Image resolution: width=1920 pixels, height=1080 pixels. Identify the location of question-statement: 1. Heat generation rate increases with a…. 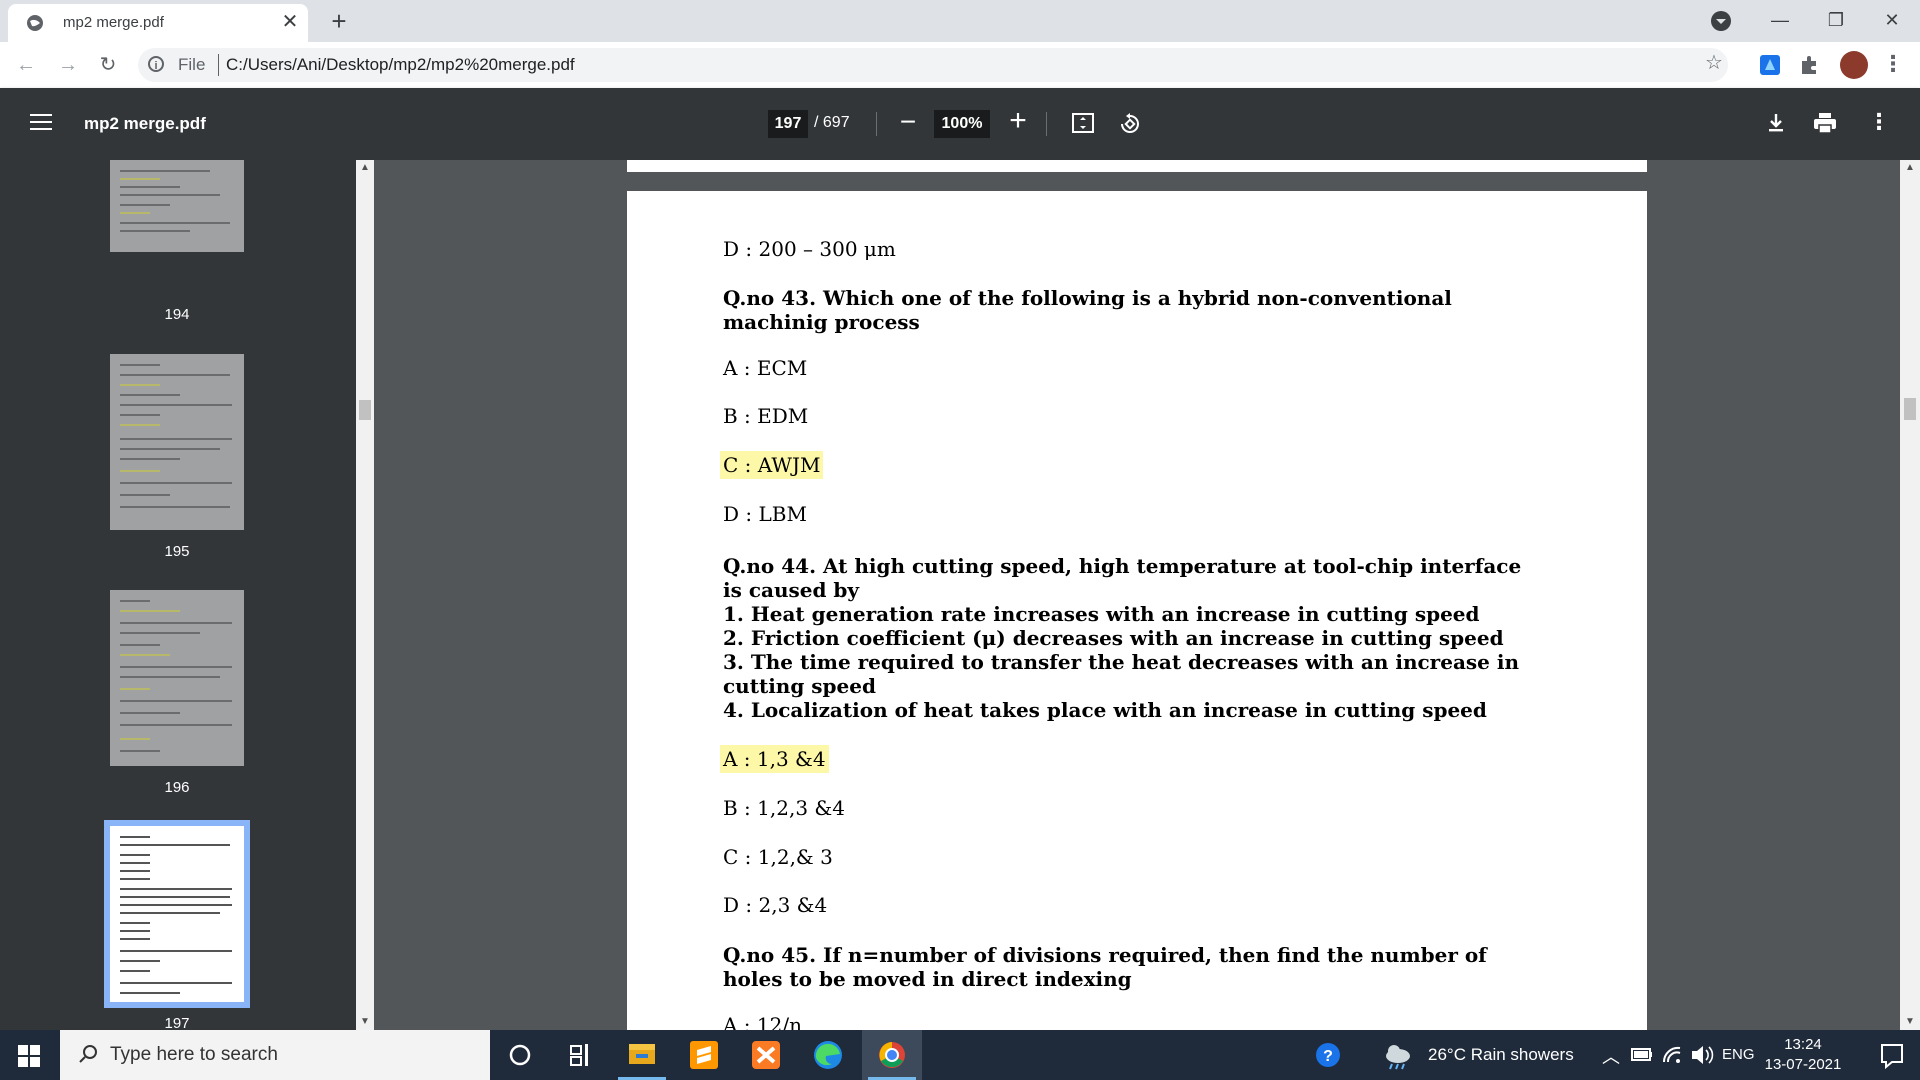
(1101, 614).